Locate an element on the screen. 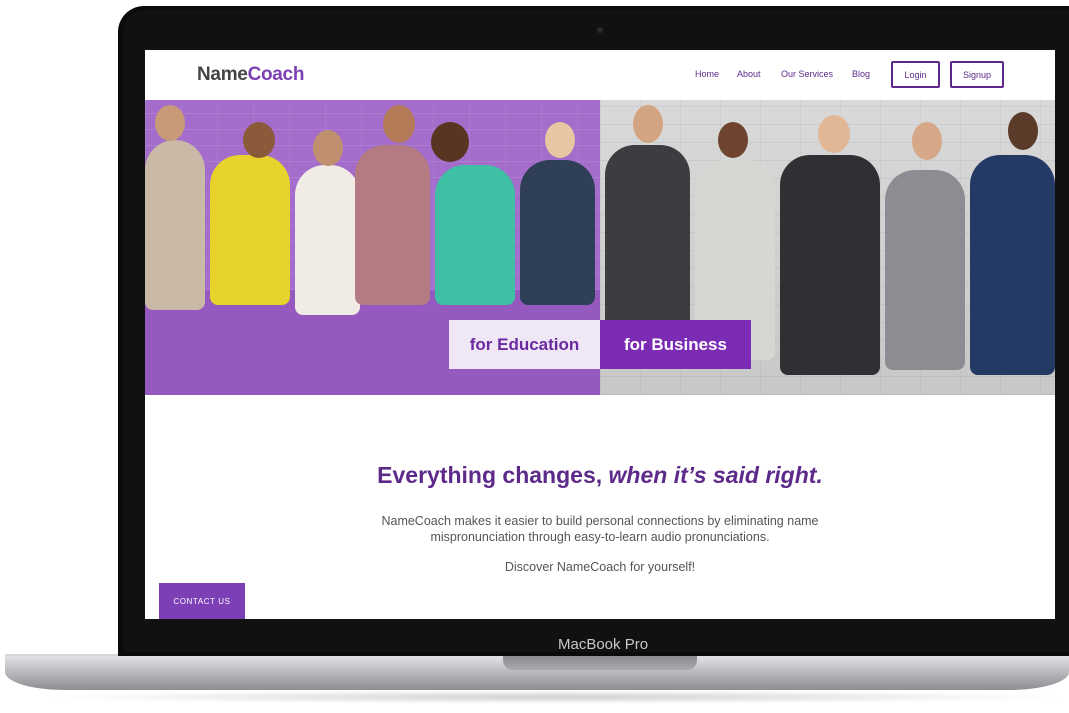 The image size is (1069, 713). laptop-shadow is located at coordinates (554, 697).